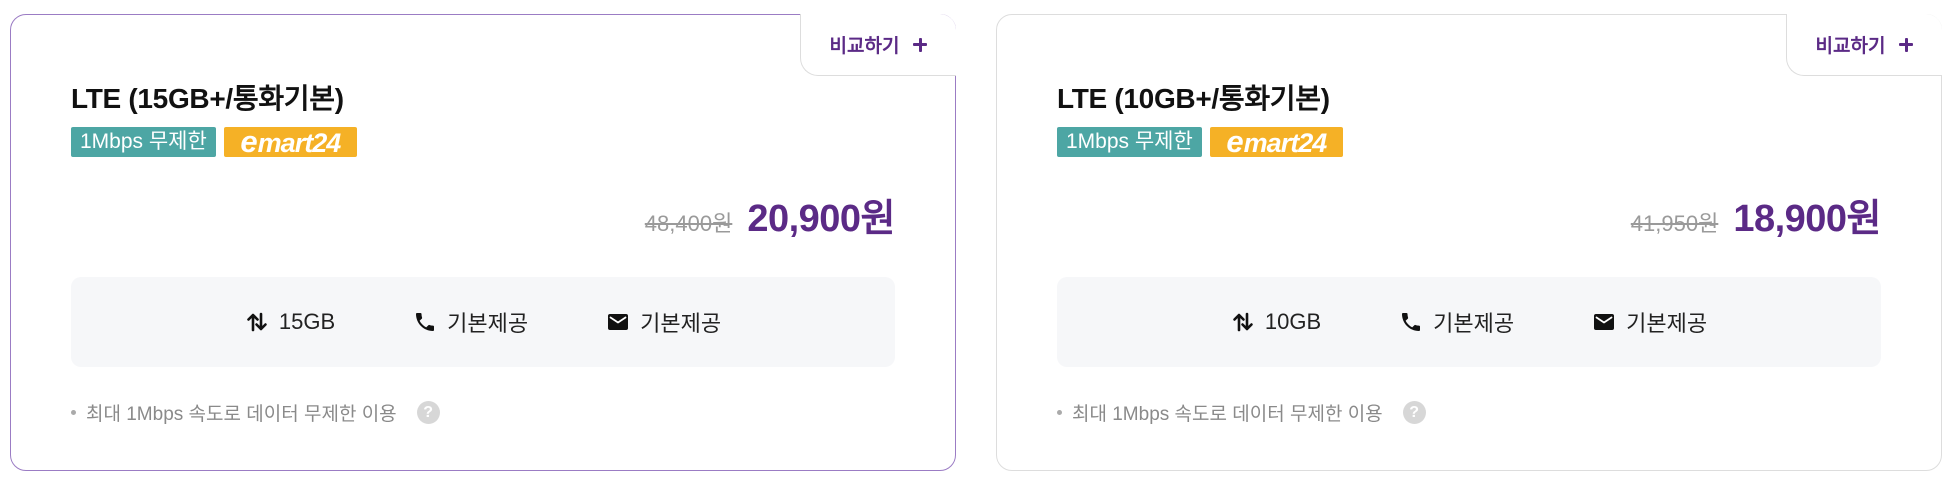  I want to click on feature-box: 10GB 기본제공 기본제공, so click(1469, 322).